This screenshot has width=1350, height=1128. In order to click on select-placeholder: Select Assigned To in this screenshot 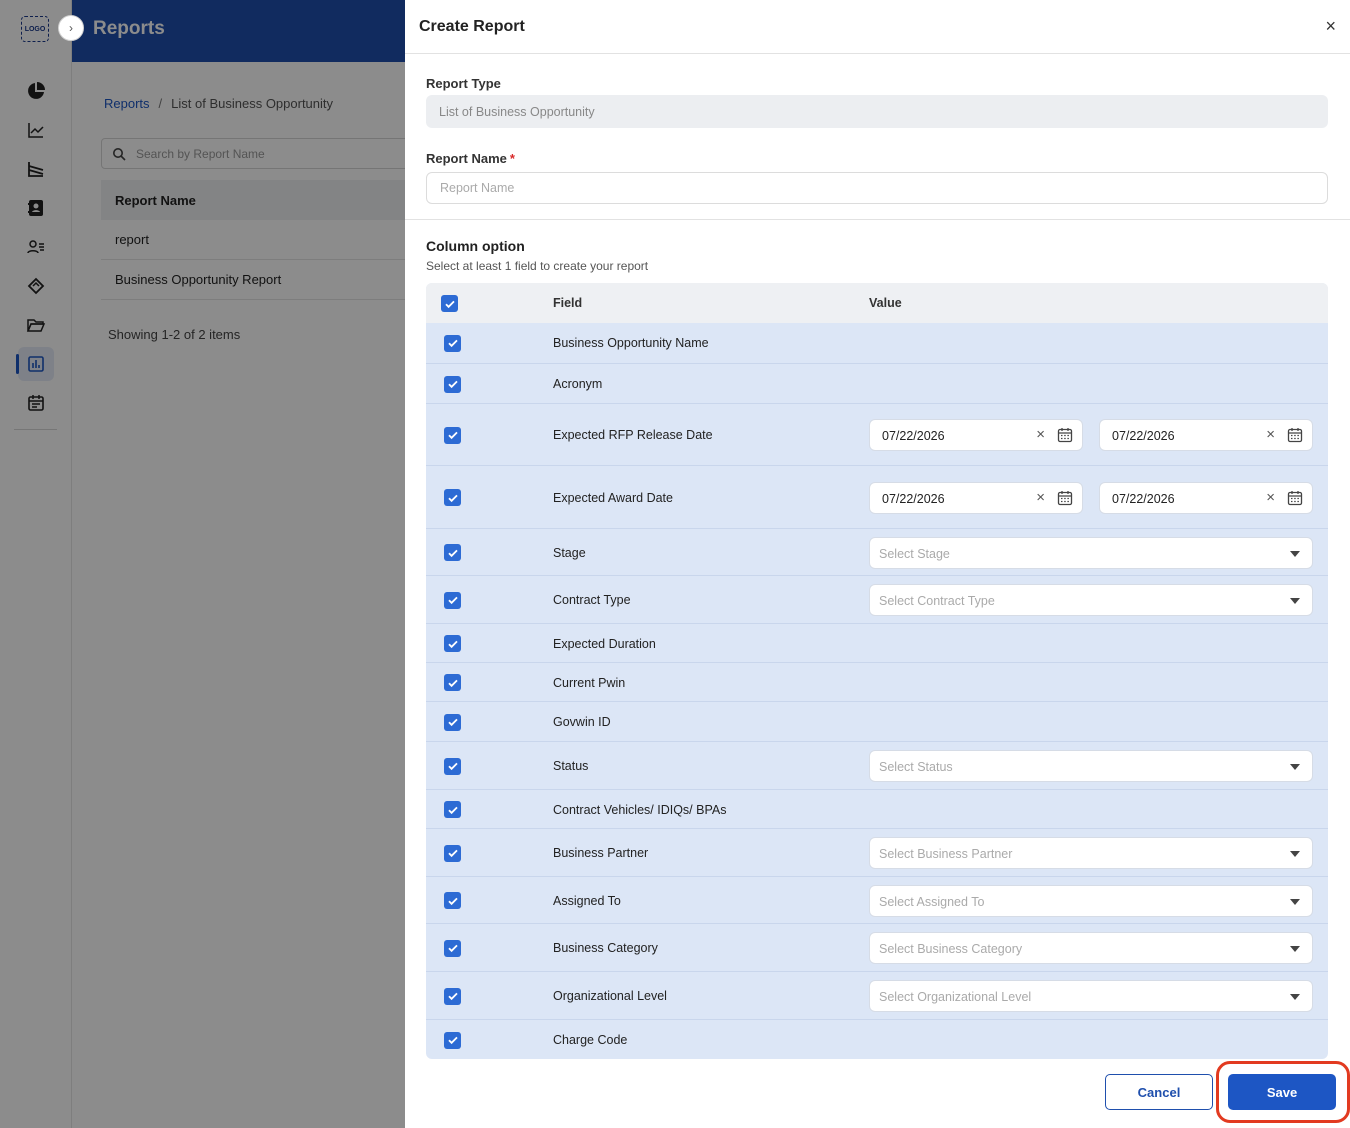, I will do `click(932, 901)`.